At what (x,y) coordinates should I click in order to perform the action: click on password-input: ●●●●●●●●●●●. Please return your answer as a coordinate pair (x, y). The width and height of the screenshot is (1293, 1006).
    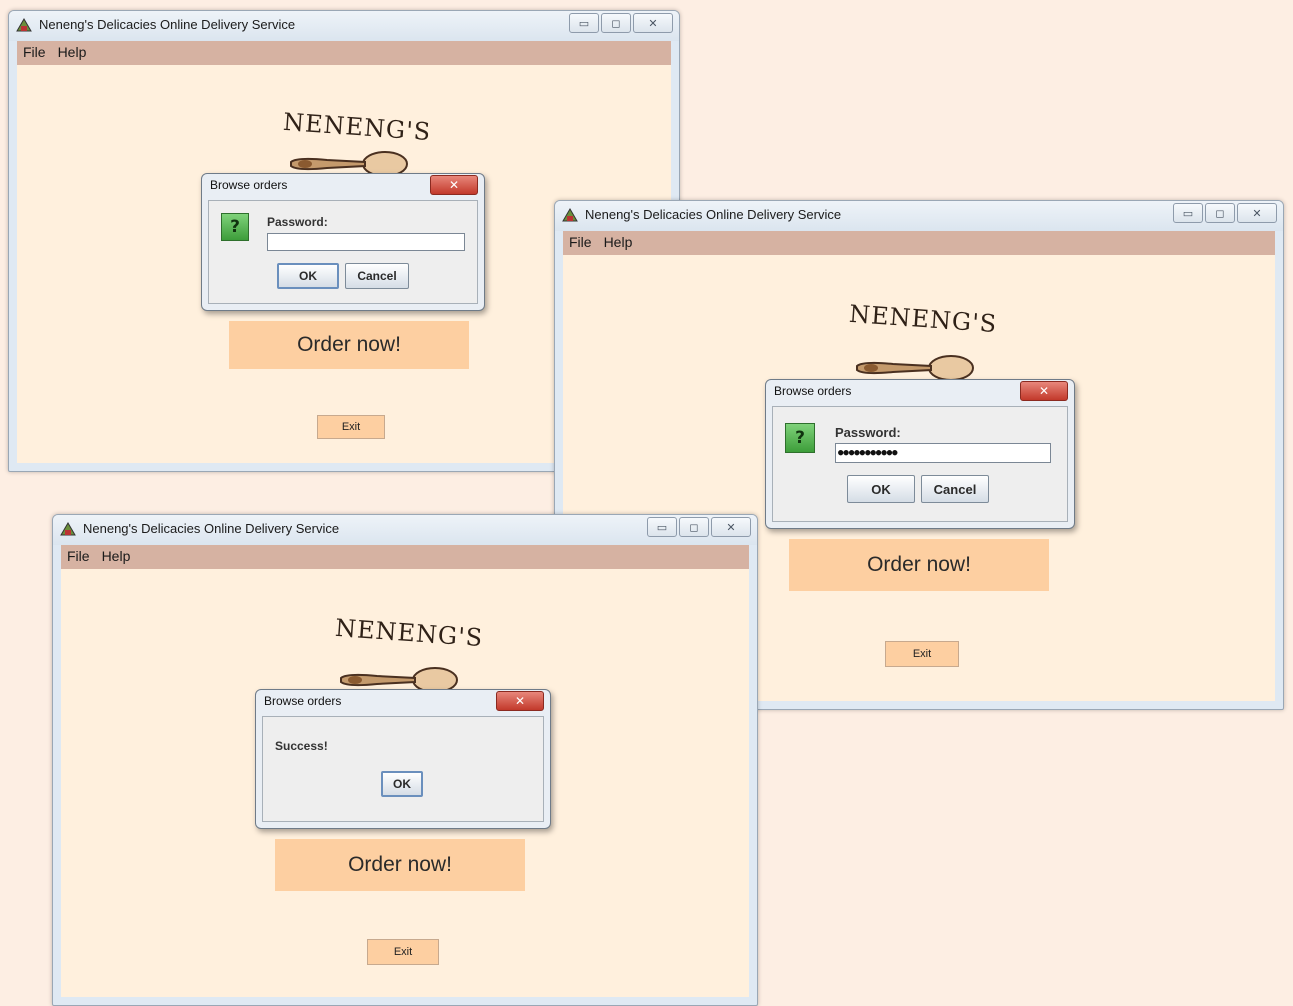
    Looking at the image, I should click on (943, 453).